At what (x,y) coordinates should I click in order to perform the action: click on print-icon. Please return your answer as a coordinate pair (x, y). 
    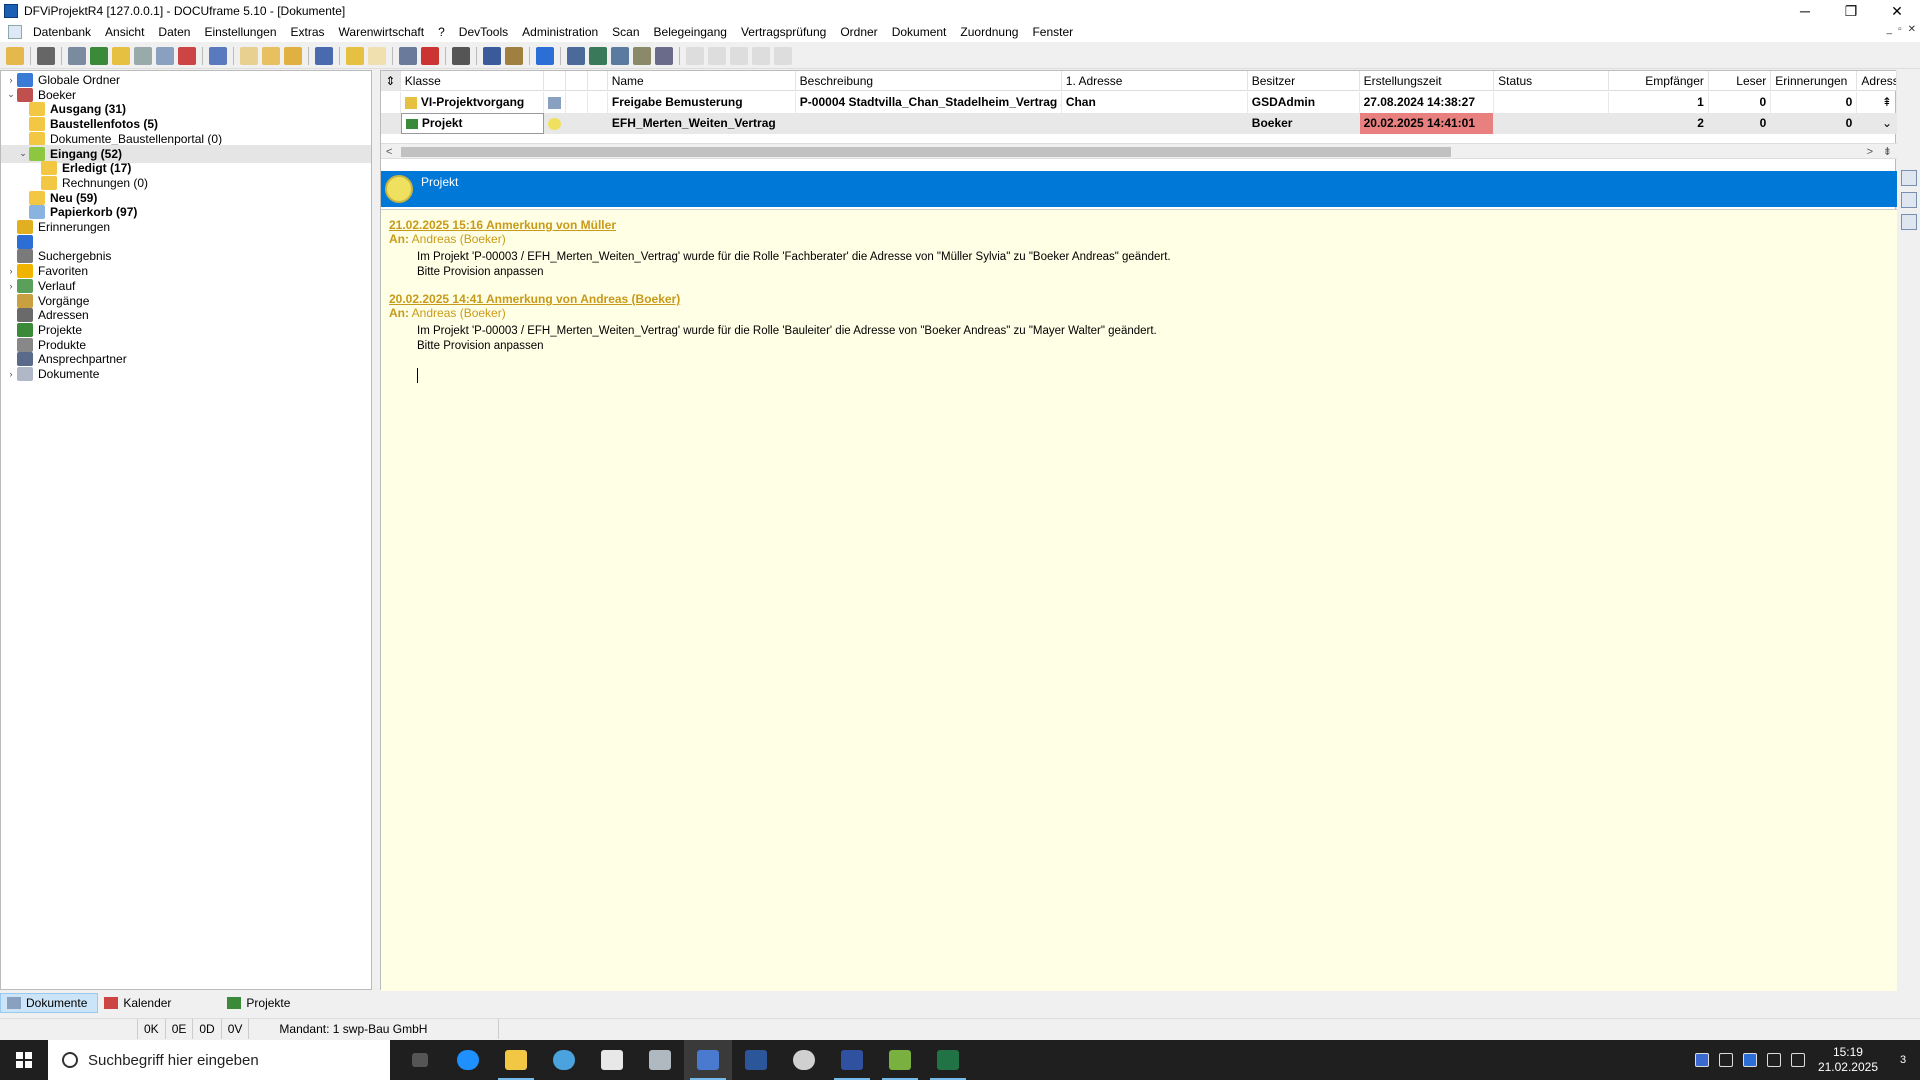
    Looking at the image, I should click on (46, 55).